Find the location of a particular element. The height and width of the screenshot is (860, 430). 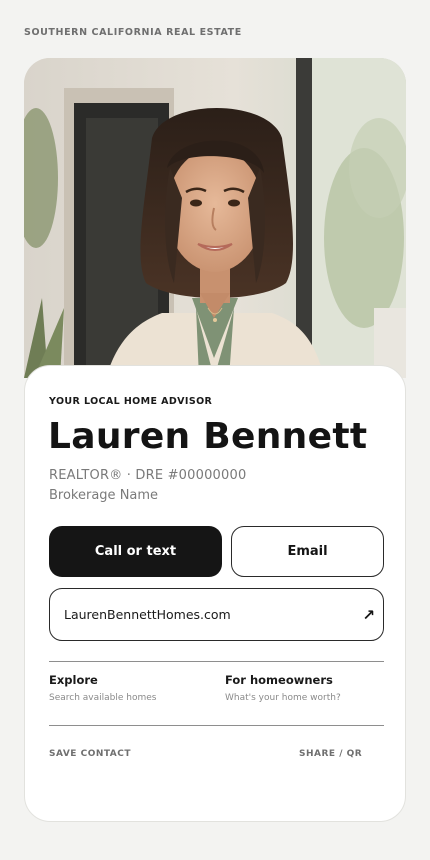

explore-subtitle: Search available homes is located at coordinates (103, 698).